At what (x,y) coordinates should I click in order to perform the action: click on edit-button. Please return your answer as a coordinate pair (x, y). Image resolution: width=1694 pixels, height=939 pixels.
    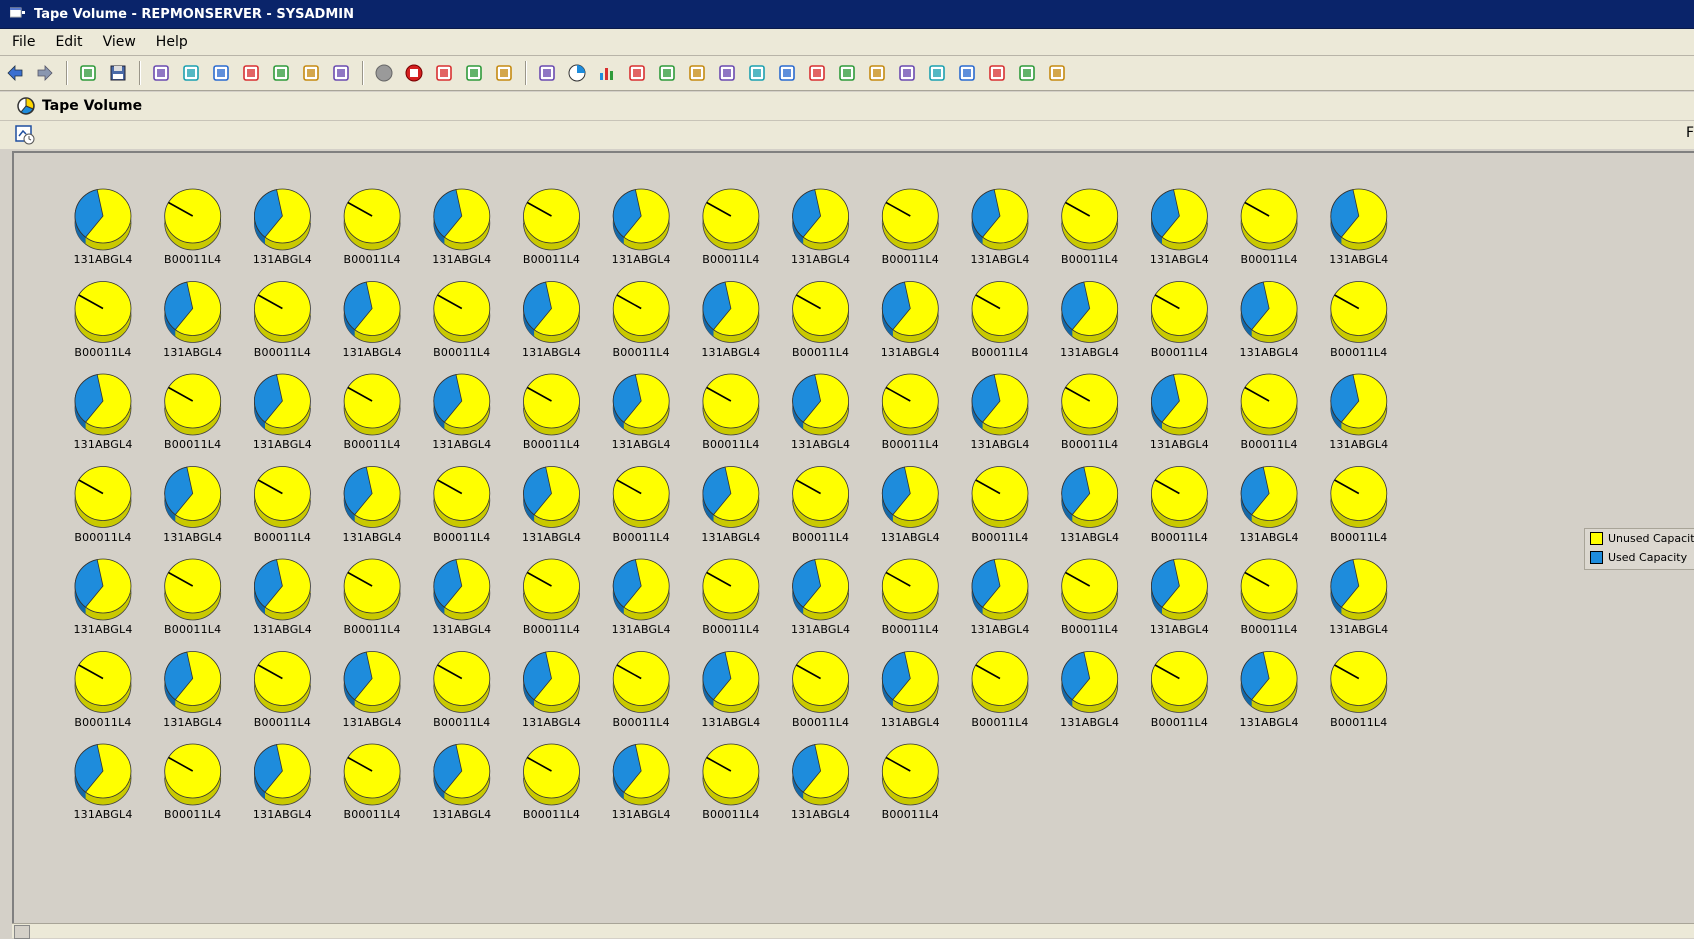
    Looking at the image, I should click on (667, 73).